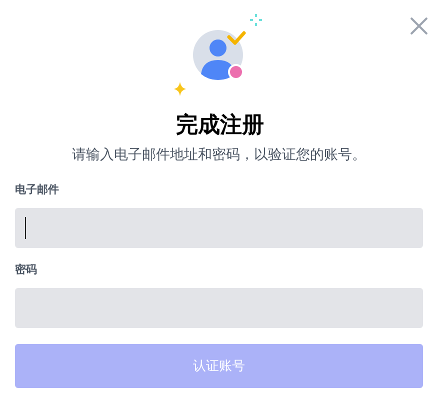  What do you see at coordinates (219, 366) in the screenshot?
I see `verify-account-button: 认证账号` at bounding box center [219, 366].